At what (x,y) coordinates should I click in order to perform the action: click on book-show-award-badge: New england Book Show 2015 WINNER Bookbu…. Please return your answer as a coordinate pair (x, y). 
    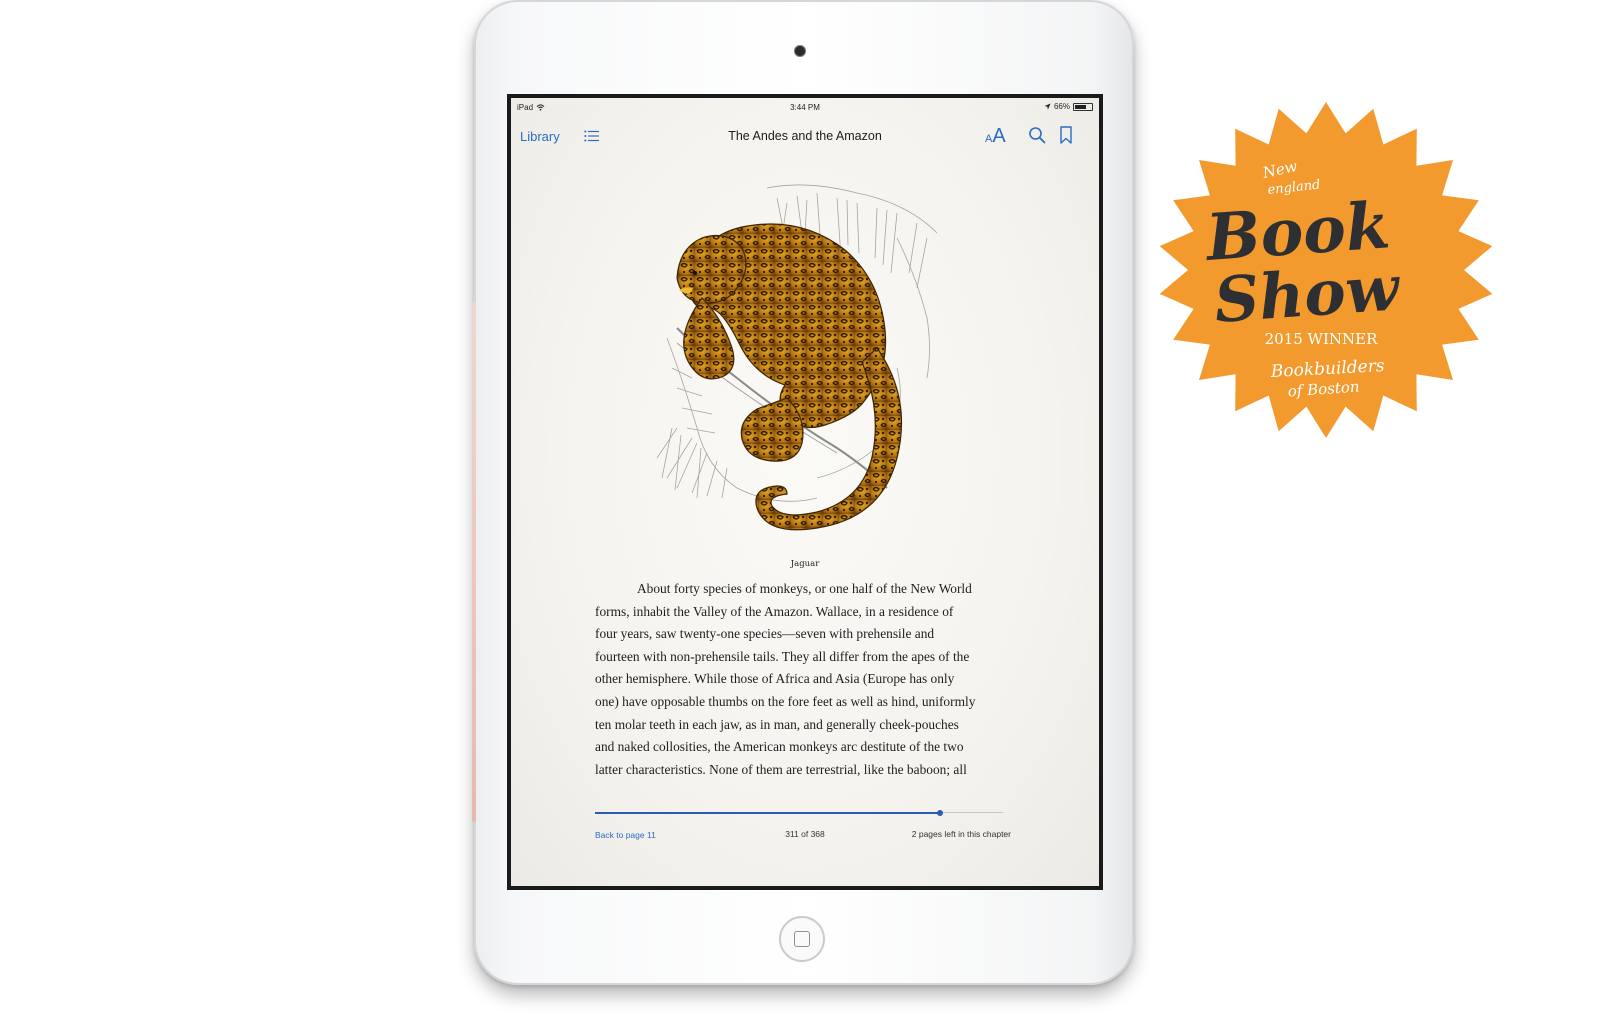
    Looking at the image, I should click on (1326, 270).